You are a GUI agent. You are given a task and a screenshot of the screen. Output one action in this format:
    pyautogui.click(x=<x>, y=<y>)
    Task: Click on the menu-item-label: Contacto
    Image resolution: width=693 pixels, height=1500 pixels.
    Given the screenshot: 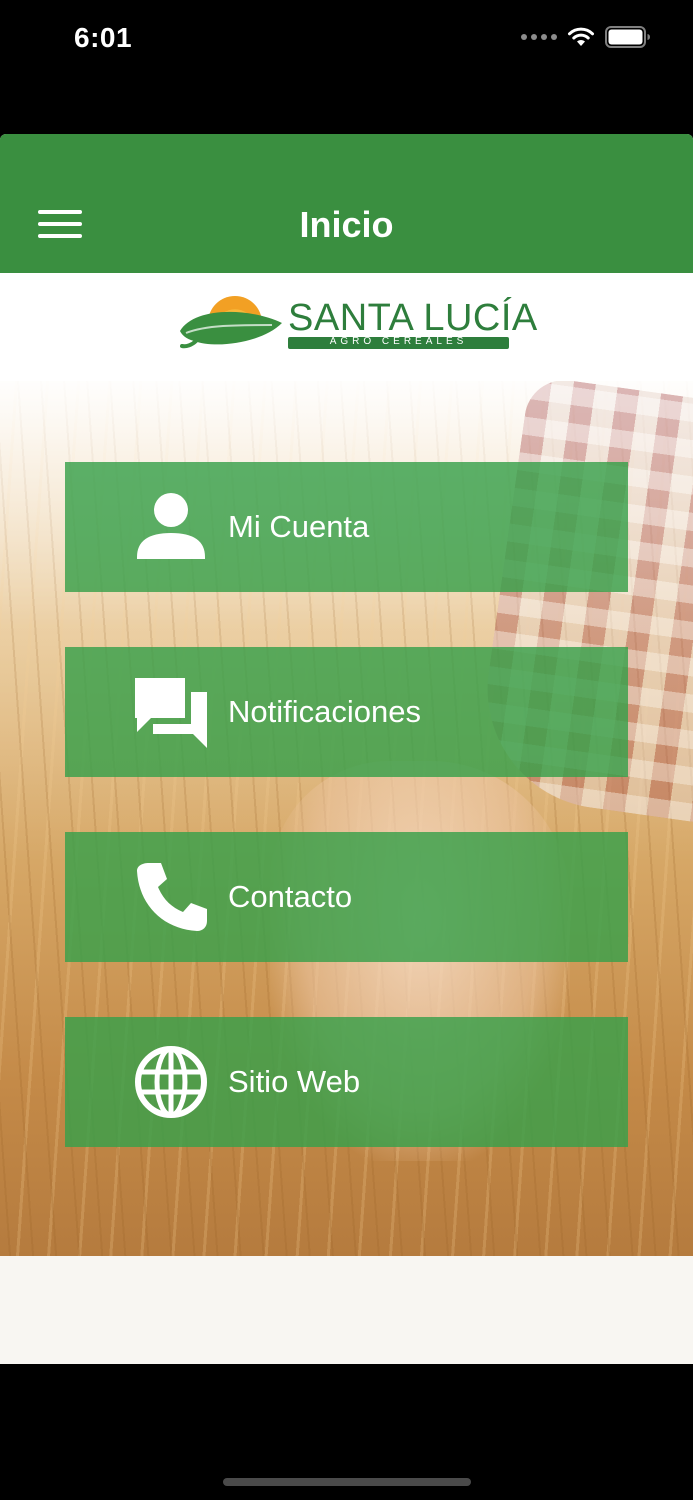 What is the action you would take?
    pyautogui.click(x=290, y=896)
    